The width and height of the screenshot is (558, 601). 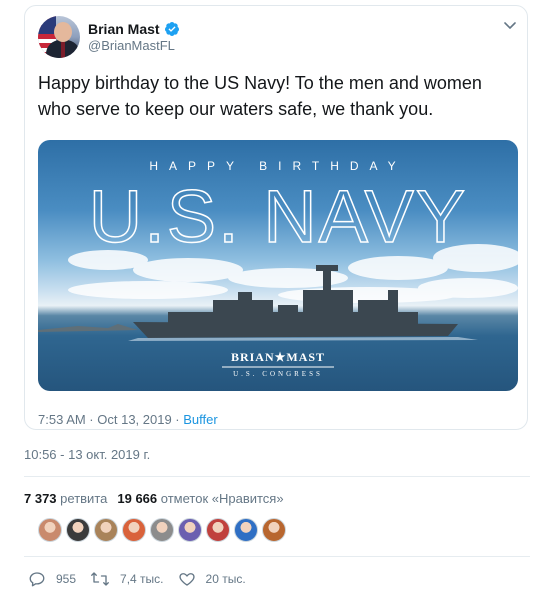 What do you see at coordinates (172, 29) in the screenshot?
I see `verified-badge-icon` at bounding box center [172, 29].